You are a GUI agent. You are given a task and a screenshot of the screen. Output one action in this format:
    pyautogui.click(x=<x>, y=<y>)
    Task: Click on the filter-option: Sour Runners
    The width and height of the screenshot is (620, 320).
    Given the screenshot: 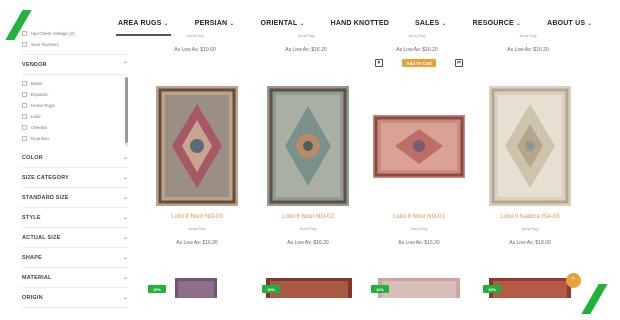 What is the action you would take?
    pyautogui.click(x=75, y=44)
    